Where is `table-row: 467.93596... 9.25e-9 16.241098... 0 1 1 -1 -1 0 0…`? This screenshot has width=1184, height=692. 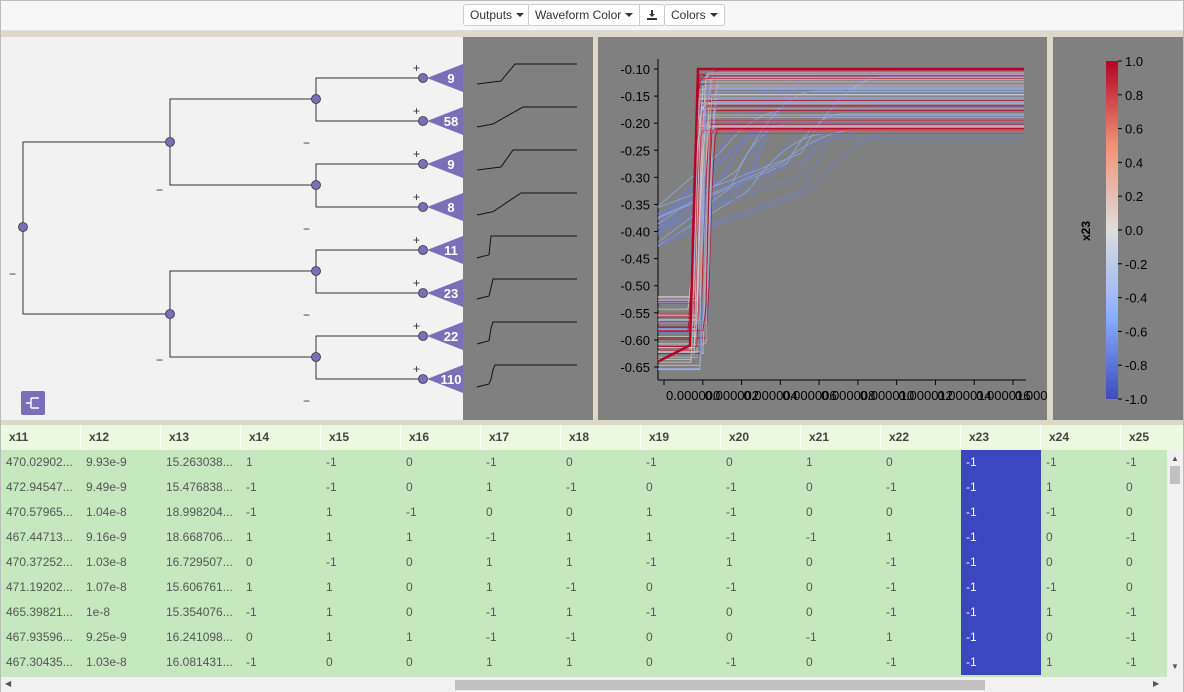
table-row: 467.93596... 9.25e-9 16.241098... 0 1 1 -1 -1 0 0… is located at coordinates (584, 637).